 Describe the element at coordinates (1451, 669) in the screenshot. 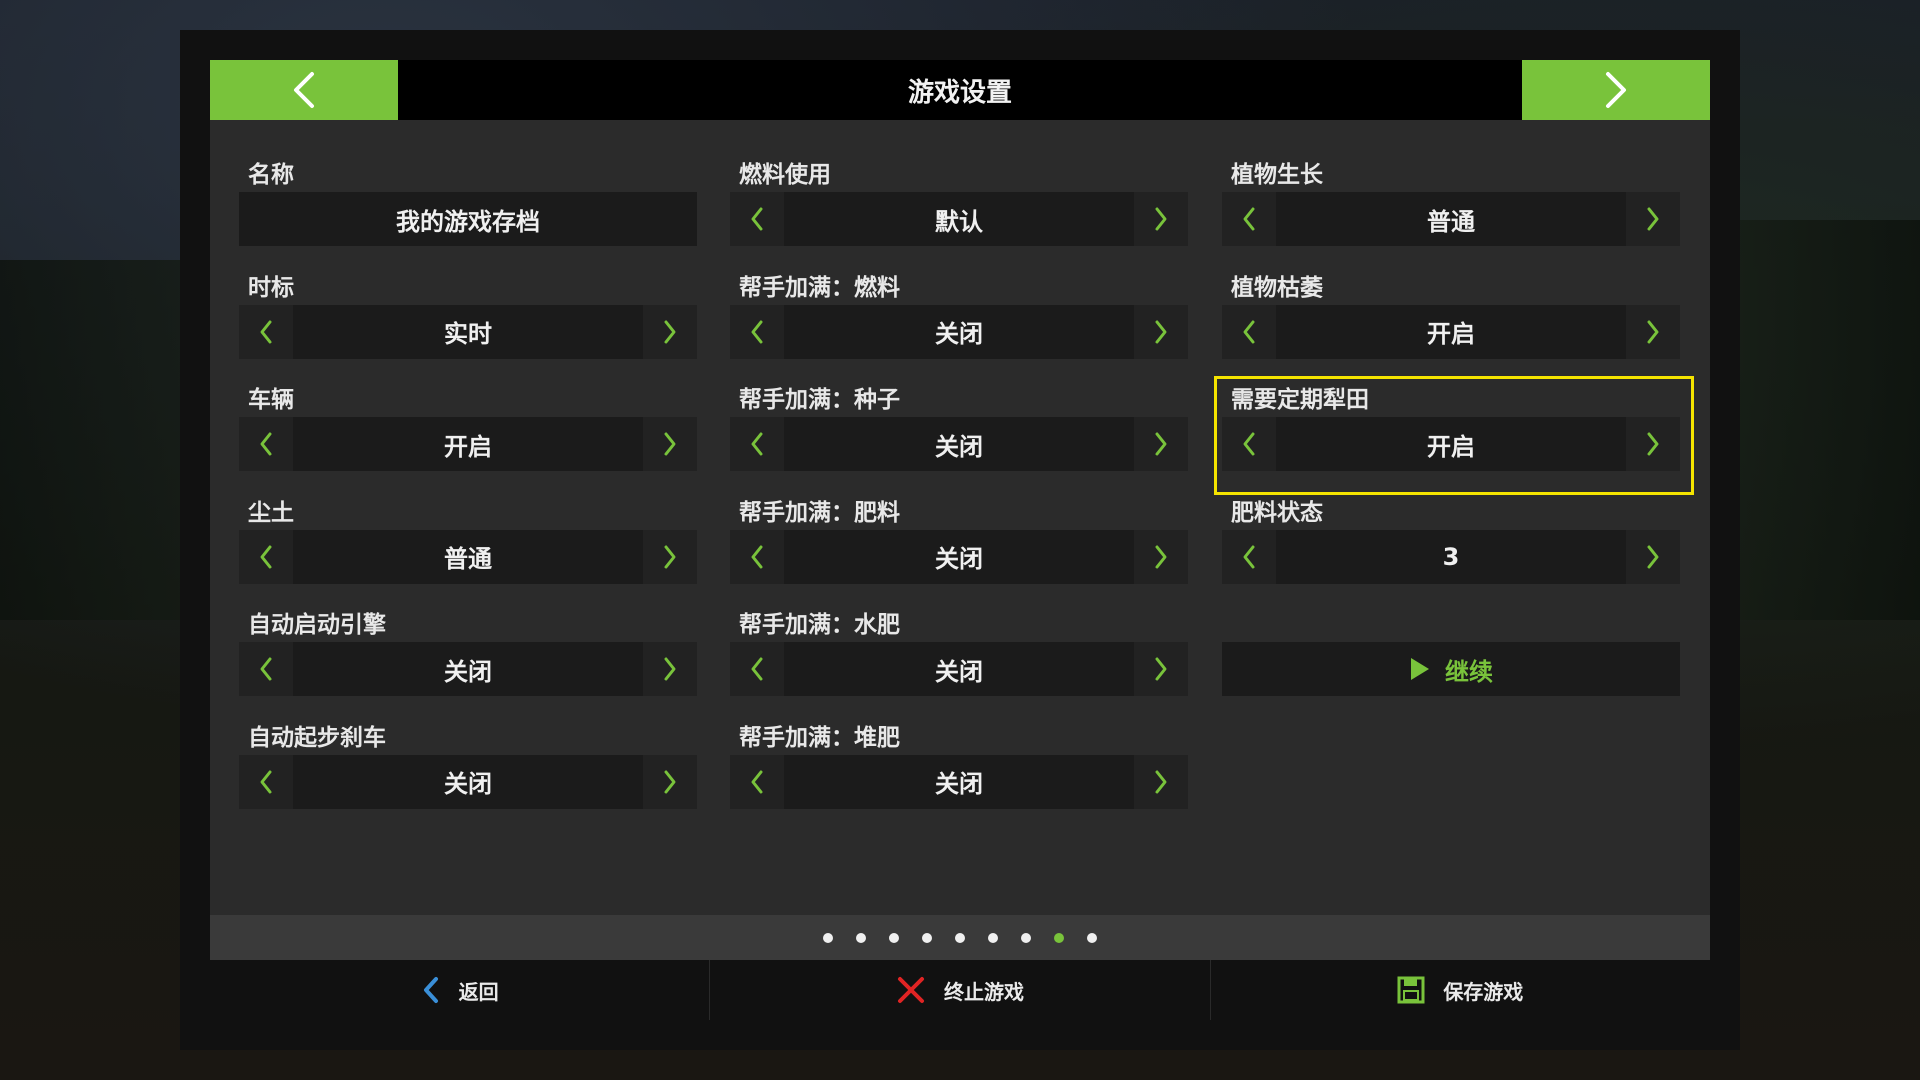

I see `continue-button: 继续` at that location.